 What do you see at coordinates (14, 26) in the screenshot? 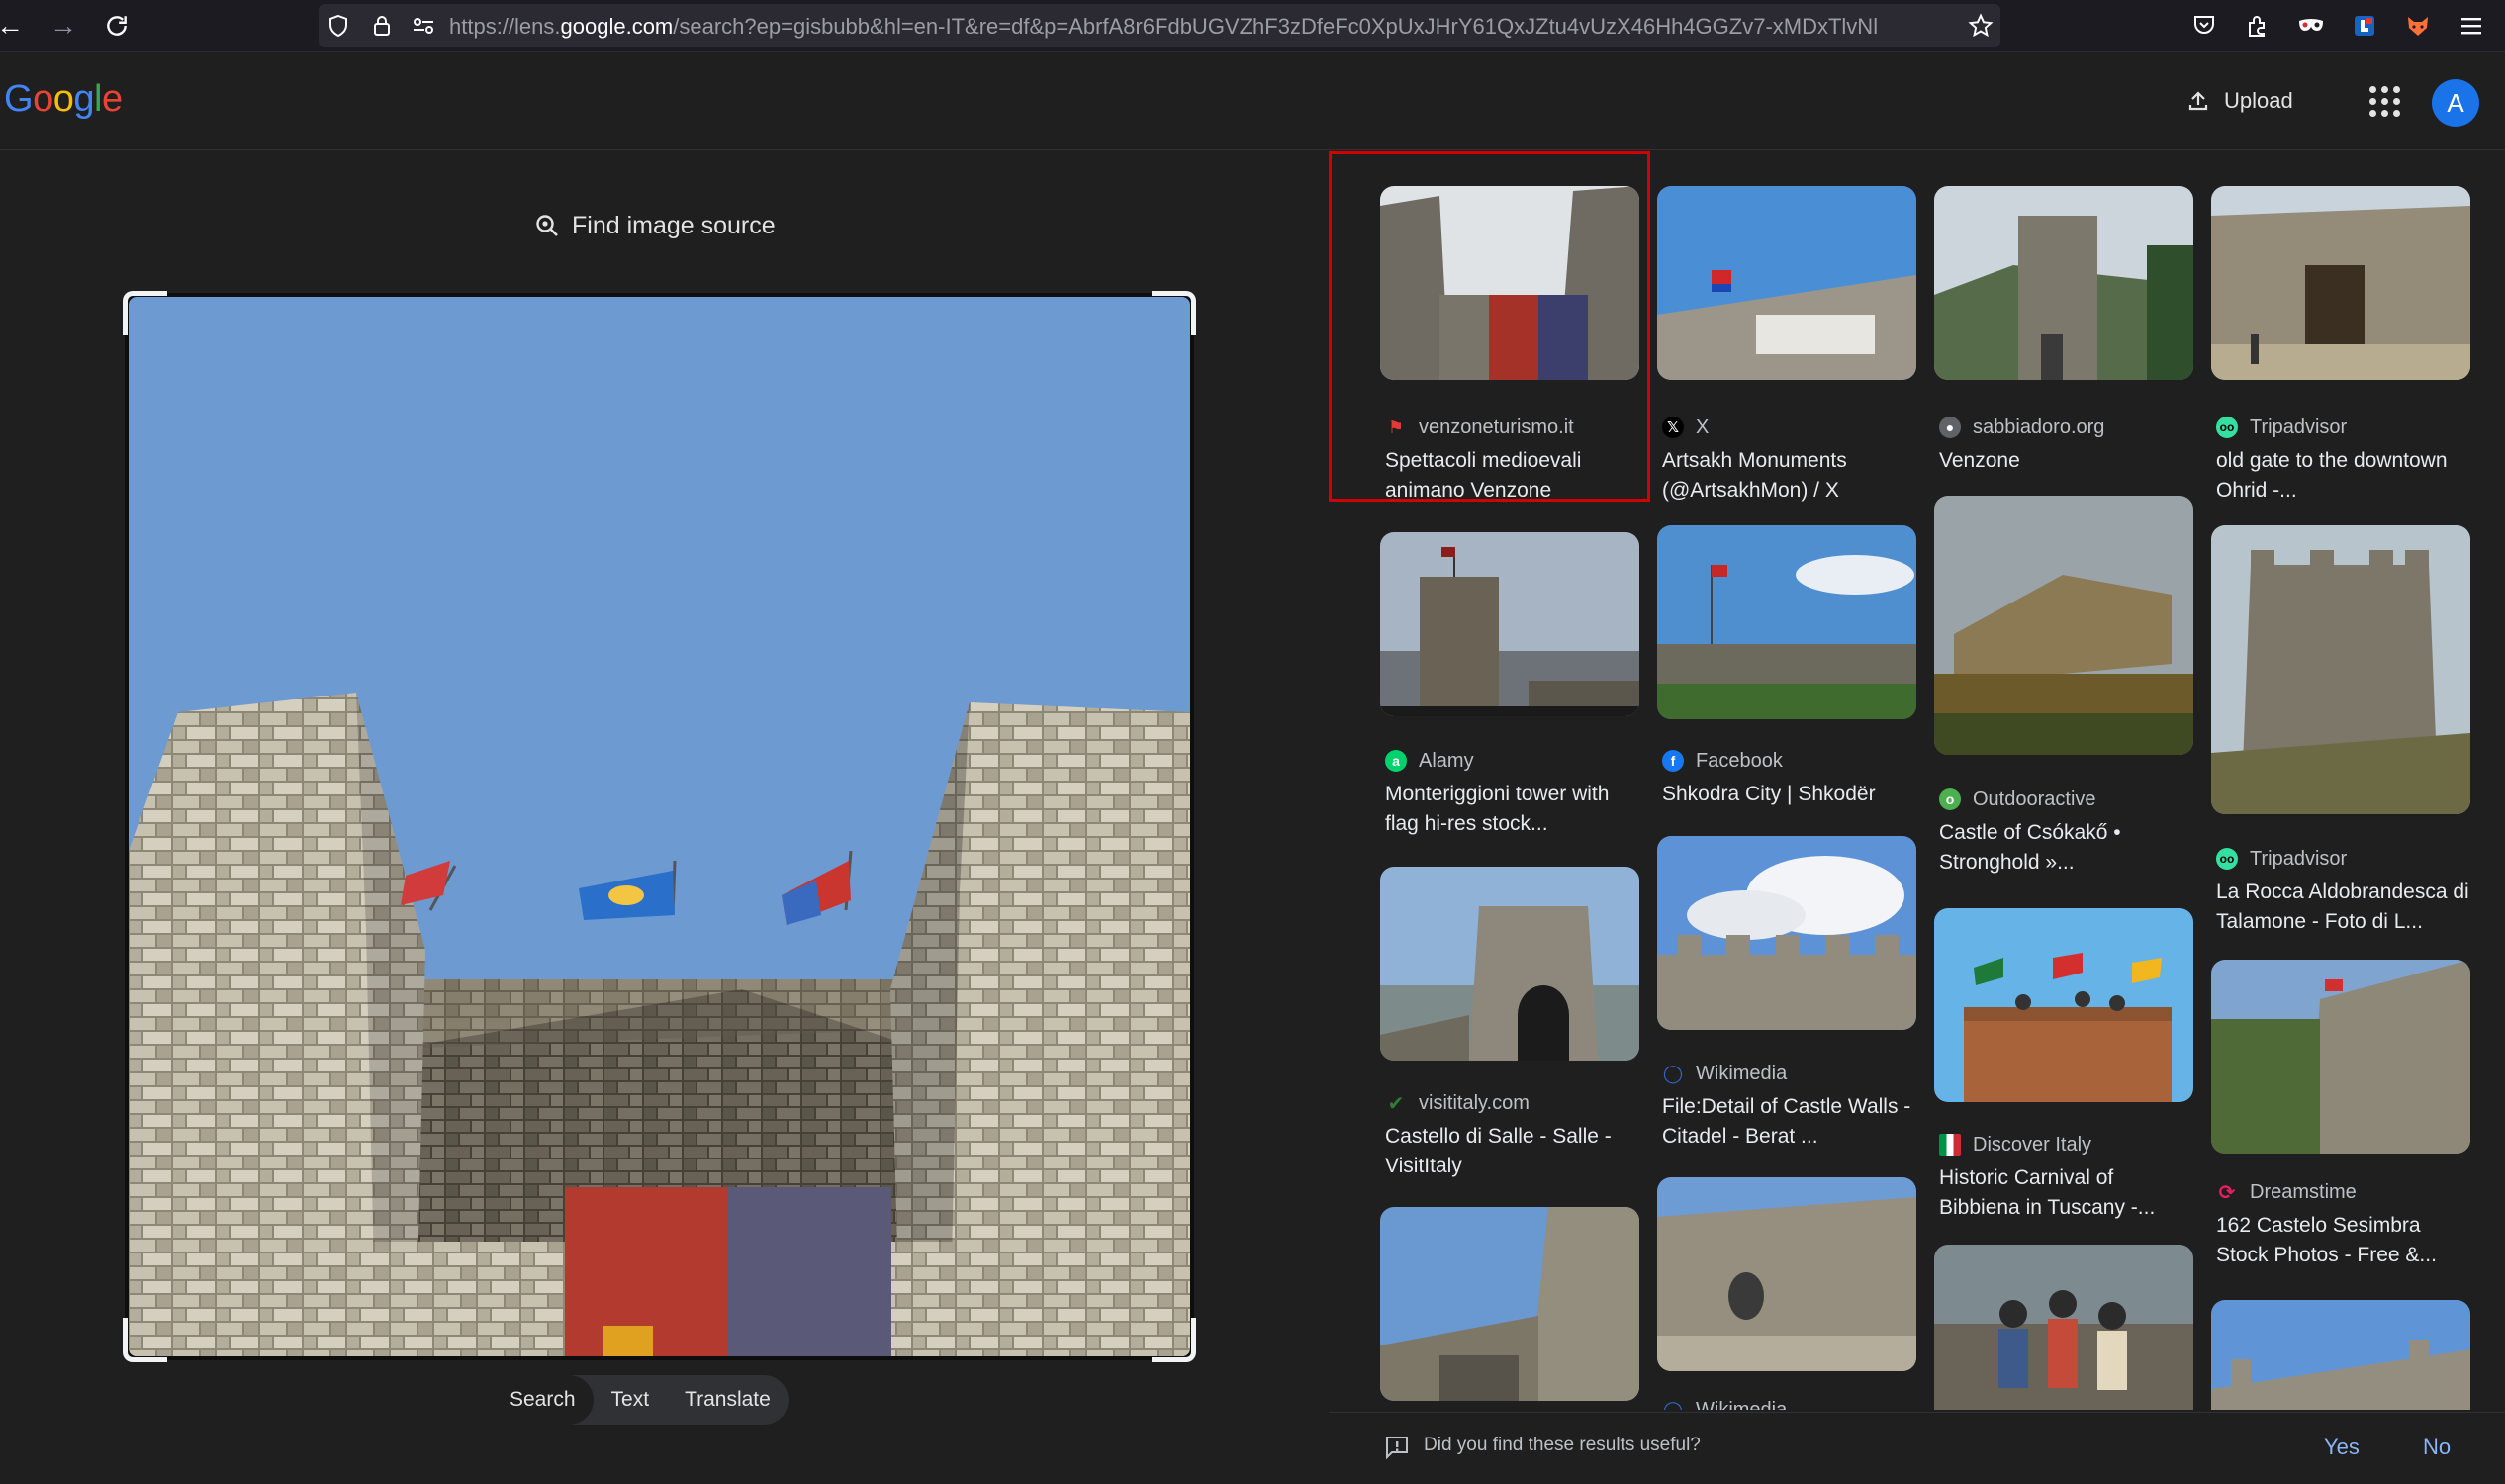
I see `back-arrow-icon: ←` at bounding box center [14, 26].